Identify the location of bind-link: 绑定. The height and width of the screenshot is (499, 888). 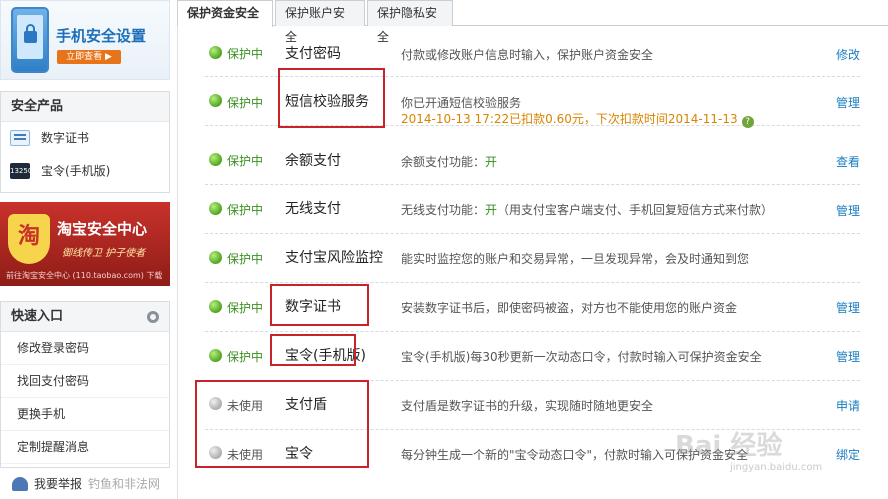
(848, 454).